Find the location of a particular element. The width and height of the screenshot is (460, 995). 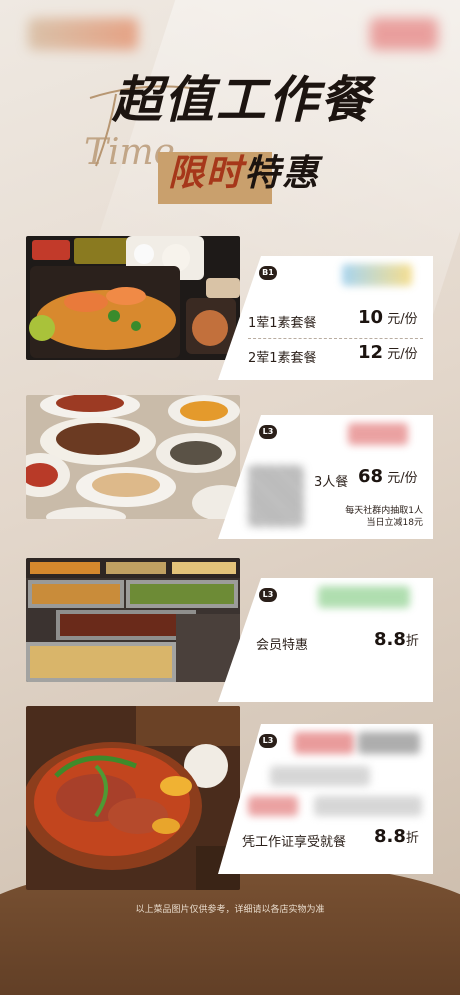

menu-item-price: 12 元/份 is located at coordinates (388, 352).